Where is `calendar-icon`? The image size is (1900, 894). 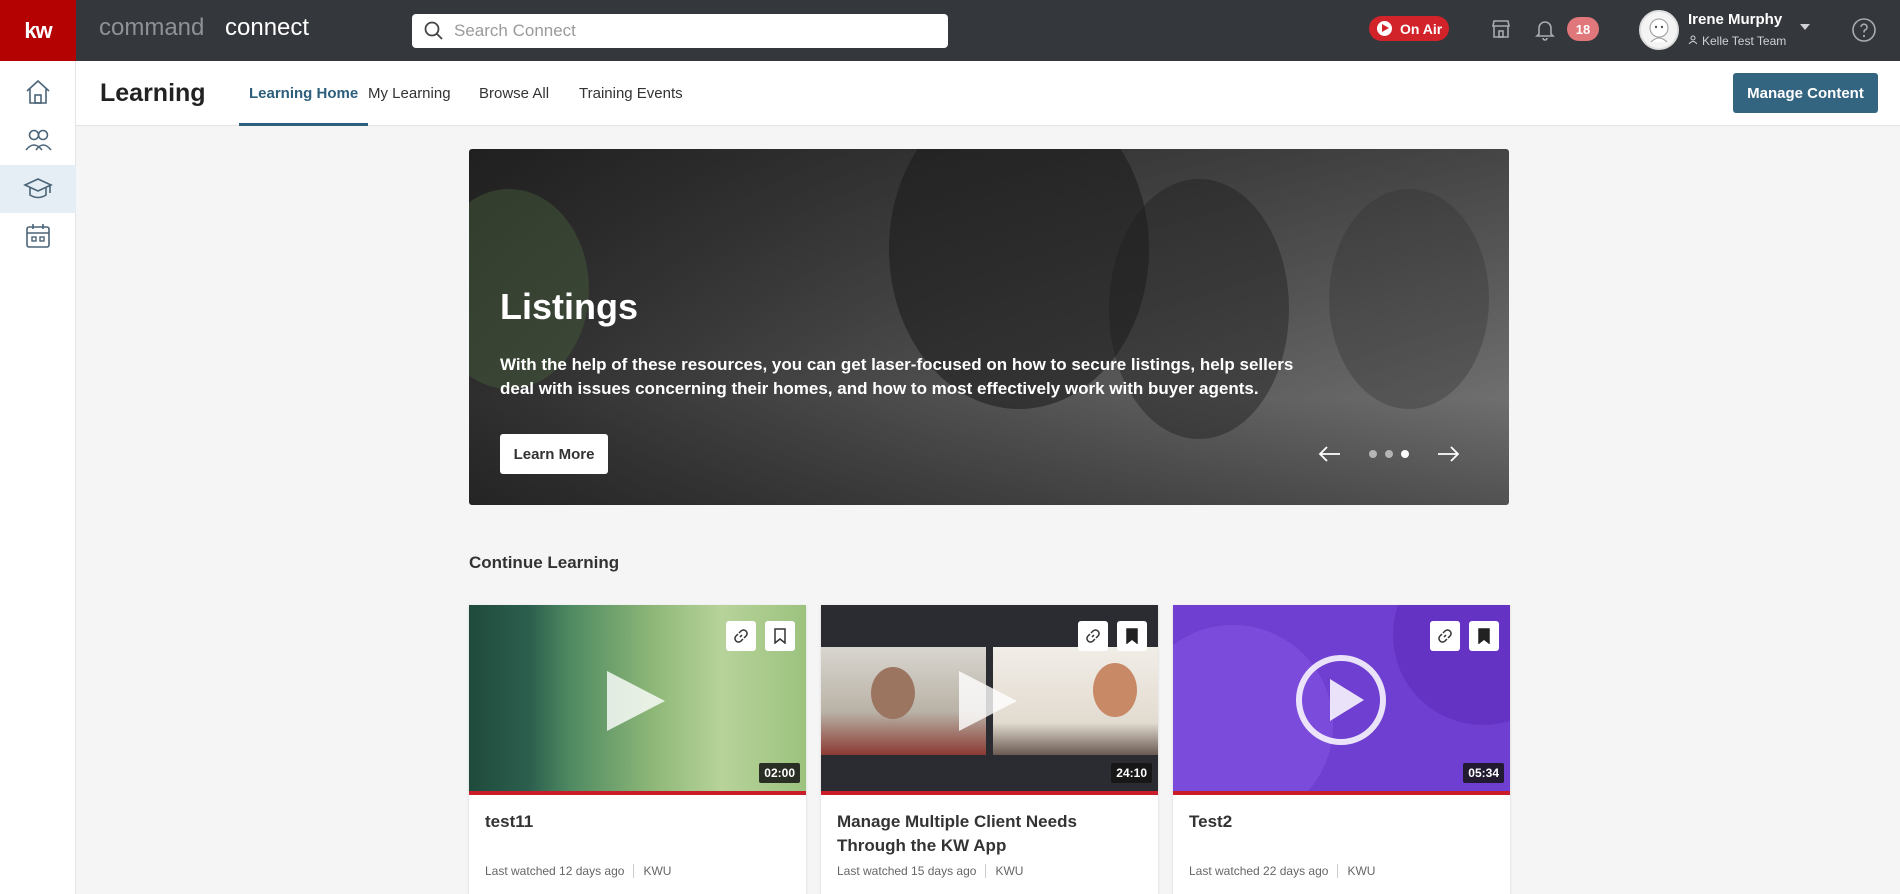 calendar-icon is located at coordinates (38, 236).